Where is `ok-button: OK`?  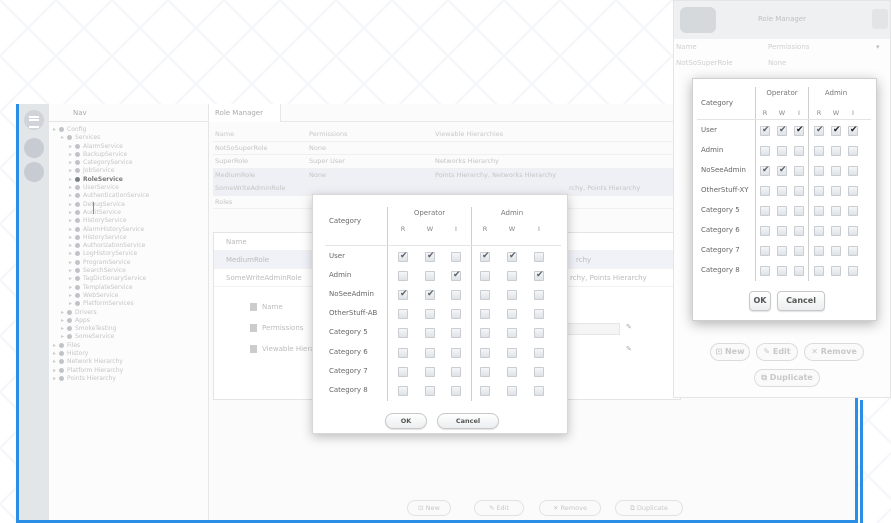 ok-button: OK is located at coordinates (406, 421).